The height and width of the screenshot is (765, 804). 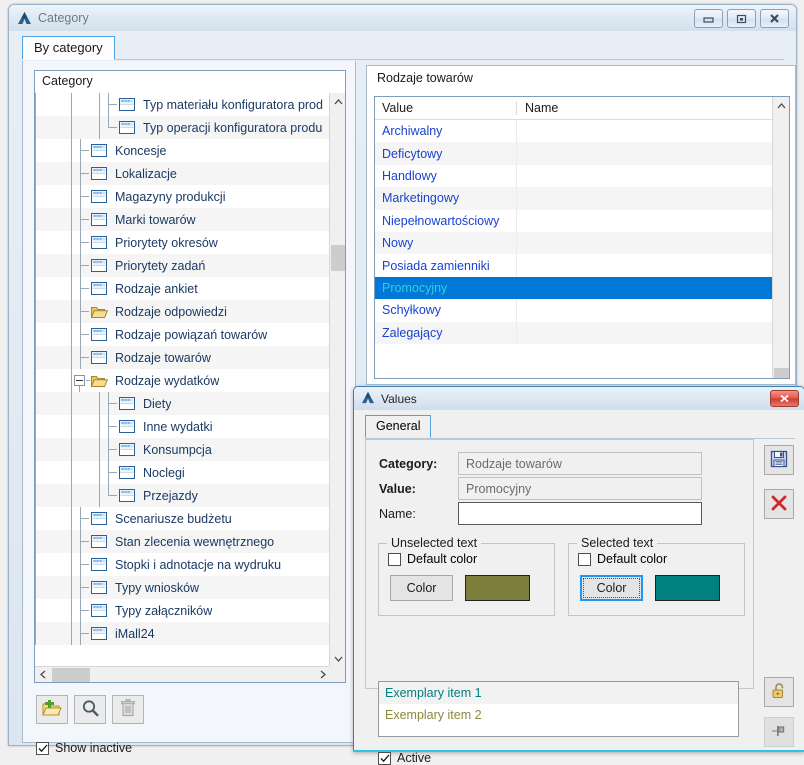 I want to click on folder-icon, so click(x=99, y=381).